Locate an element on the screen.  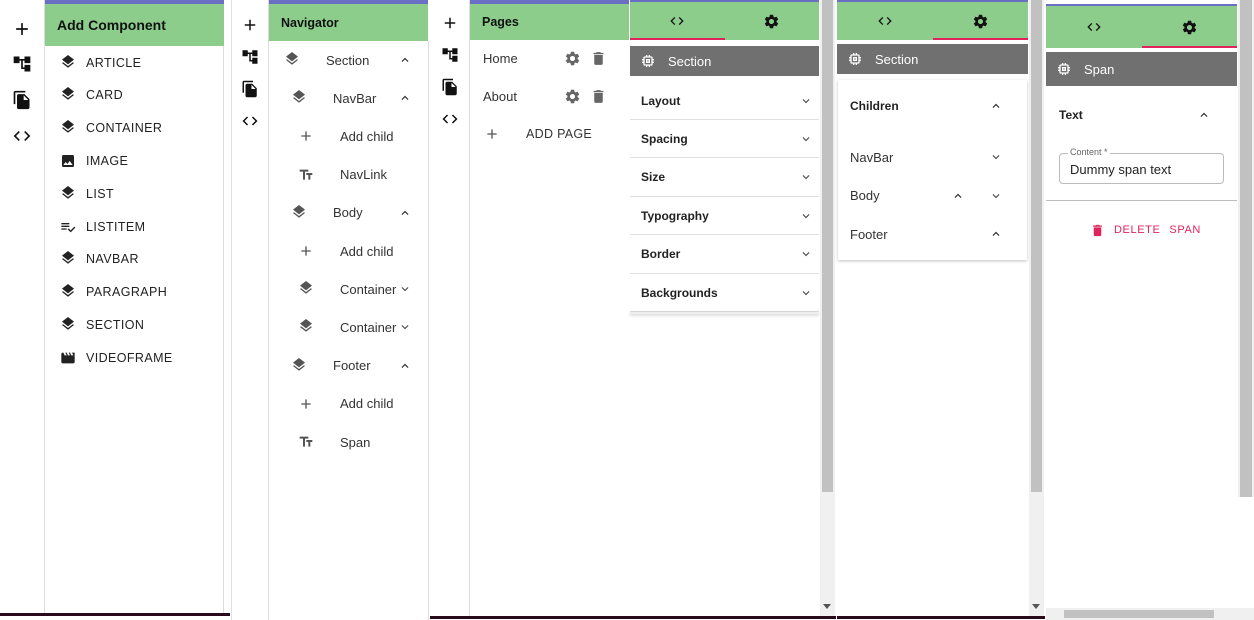
component-item-navbar: NAVBAR is located at coordinates (134, 259).